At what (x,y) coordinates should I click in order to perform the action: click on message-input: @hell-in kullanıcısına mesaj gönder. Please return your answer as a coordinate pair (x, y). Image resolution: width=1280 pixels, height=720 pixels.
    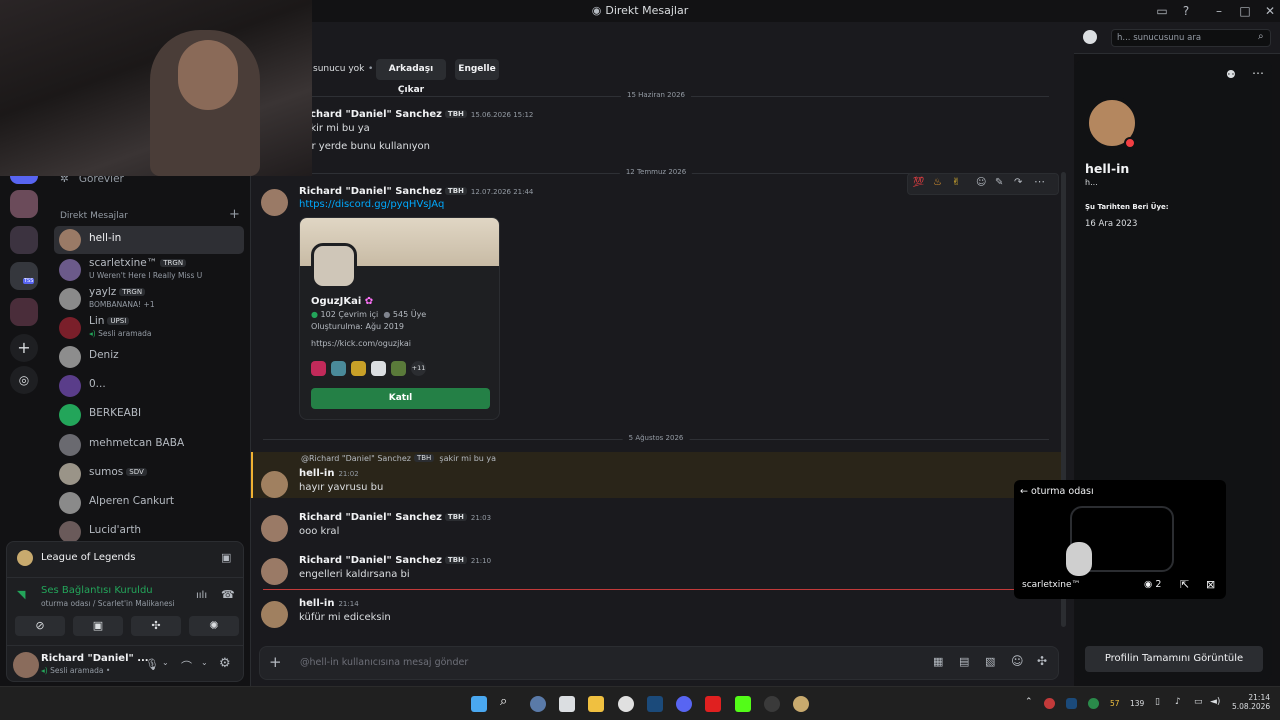
    Looking at the image, I should click on (384, 662).